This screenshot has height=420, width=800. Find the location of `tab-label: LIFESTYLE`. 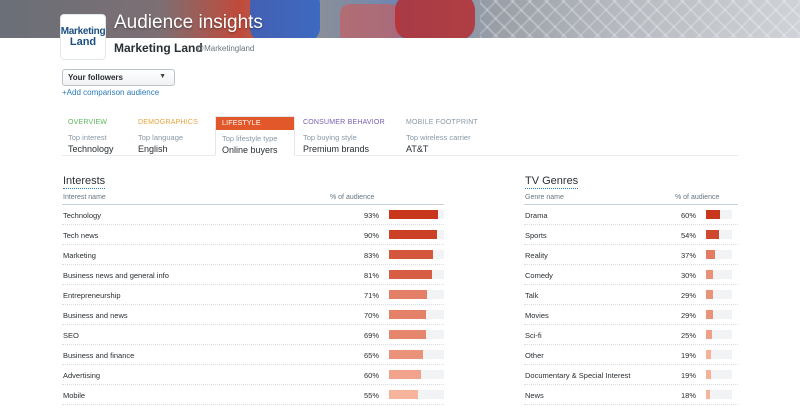

tab-label: LIFESTYLE is located at coordinates (255, 123).